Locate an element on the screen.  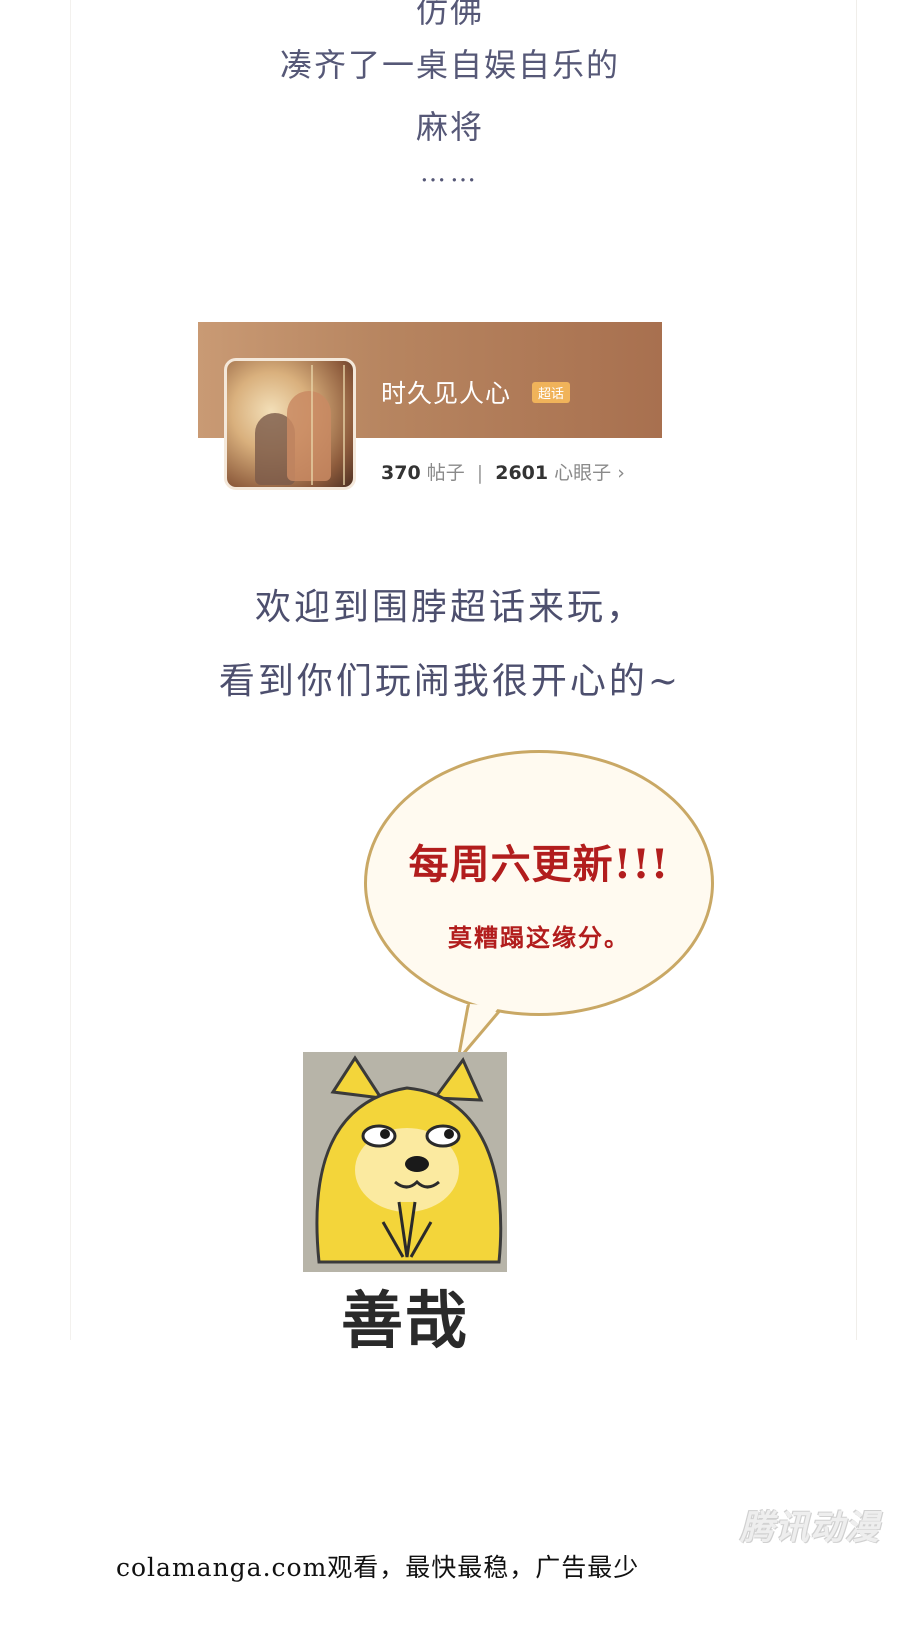
speech-bubble-tail-cover is located at coordinates (481, 1028).